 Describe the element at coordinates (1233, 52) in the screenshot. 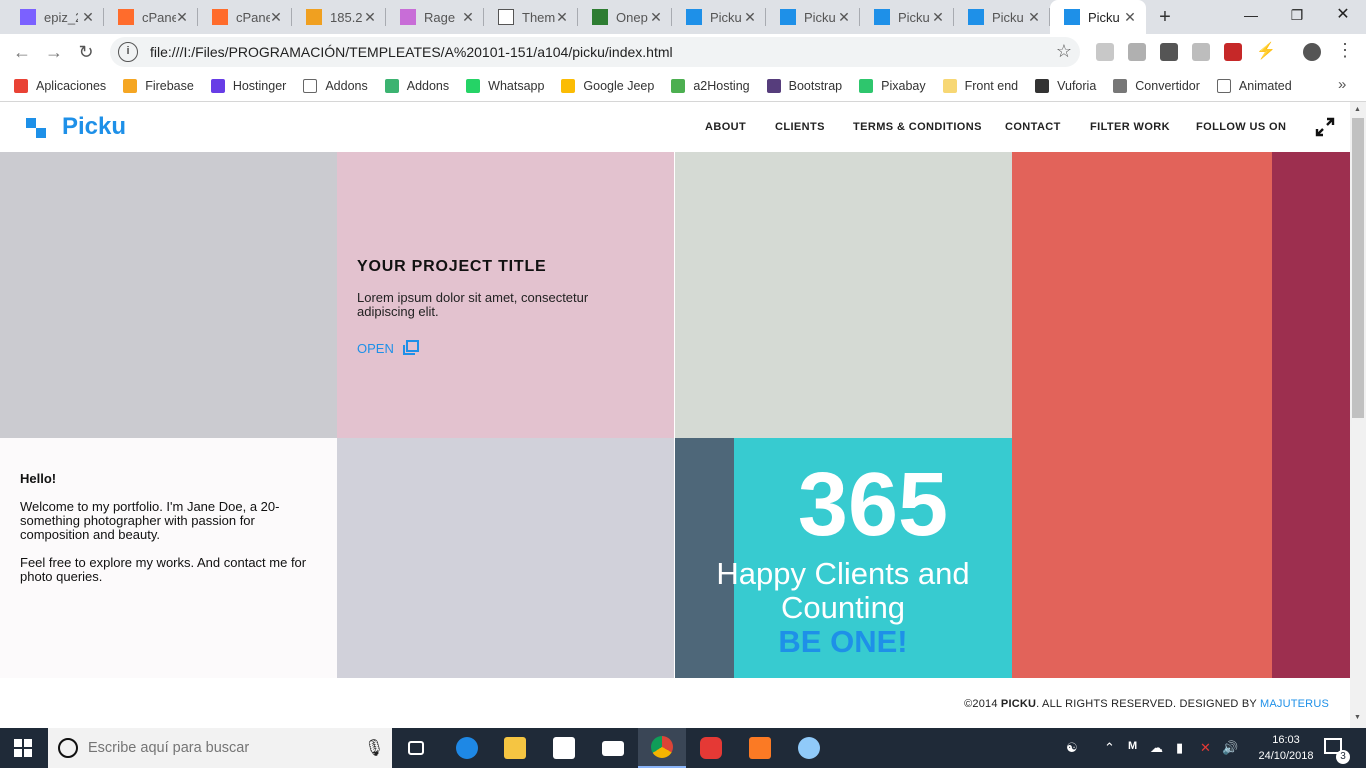

I see `download-extension-icon` at that location.